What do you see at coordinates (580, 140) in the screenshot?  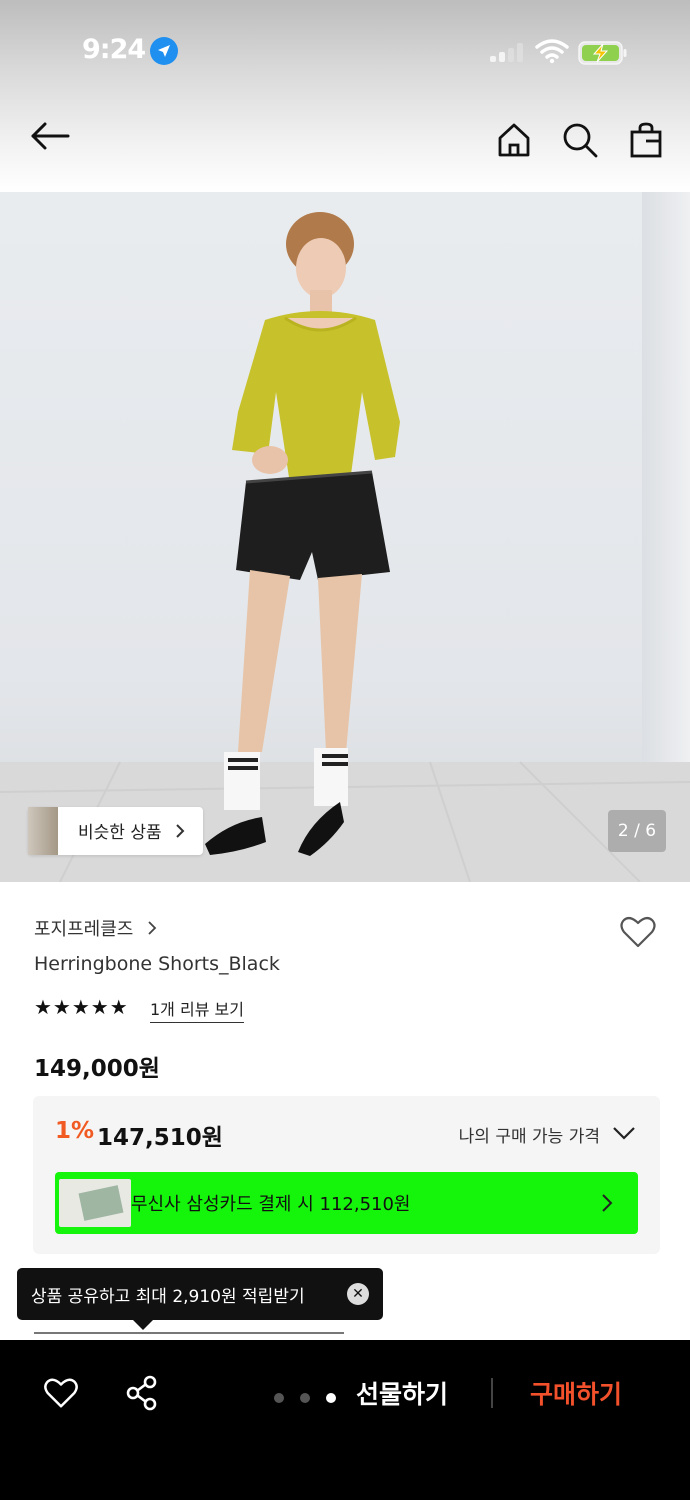 I see `search-icon` at bounding box center [580, 140].